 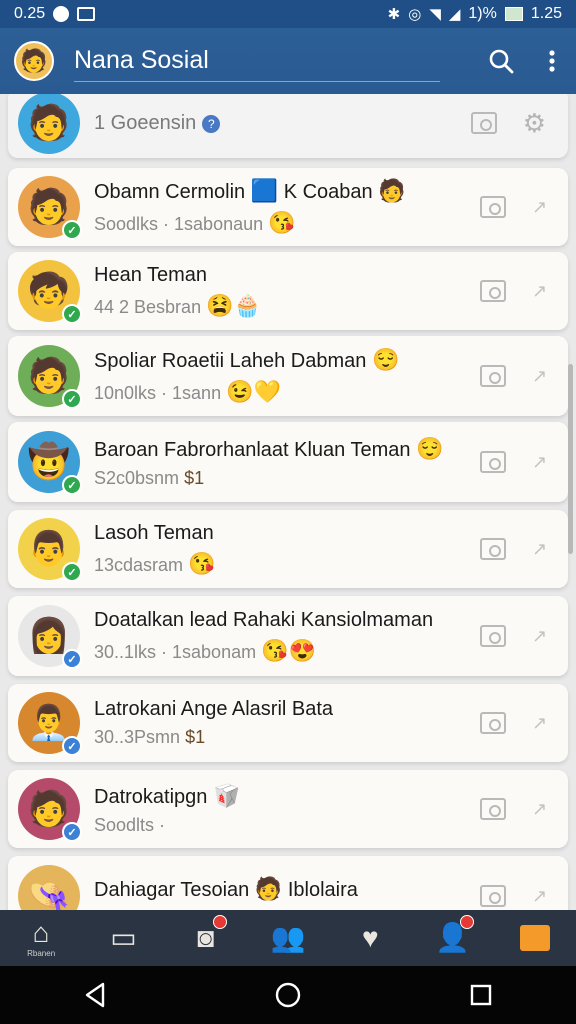 What do you see at coordinates (170, 192) in the screenshot?
I see `chat-name-text: Obamn Cermolin` at bounding box center [170, 192].